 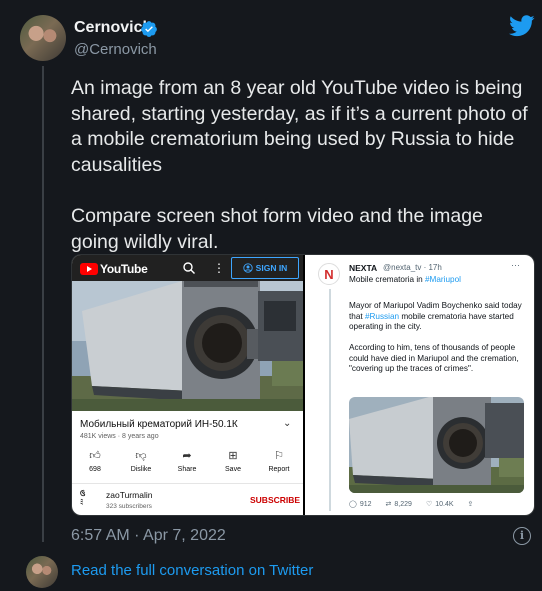 What do you see at coordinates (129, 506) in the screenshot?
I see `subscriber-count: 323 subscribers` at bounding box center [129, 506].